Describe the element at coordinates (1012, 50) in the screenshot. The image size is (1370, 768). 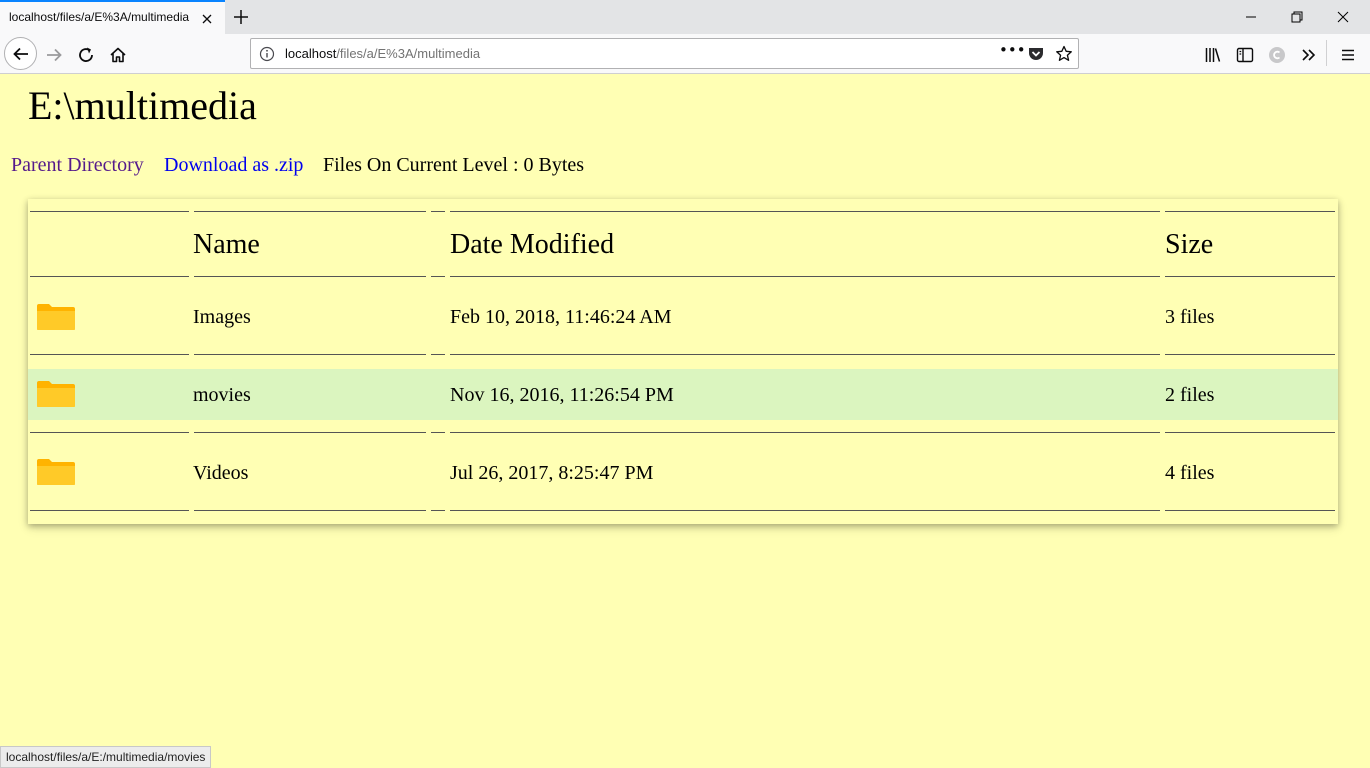
I see `page-actions-icon: •••` at that location.